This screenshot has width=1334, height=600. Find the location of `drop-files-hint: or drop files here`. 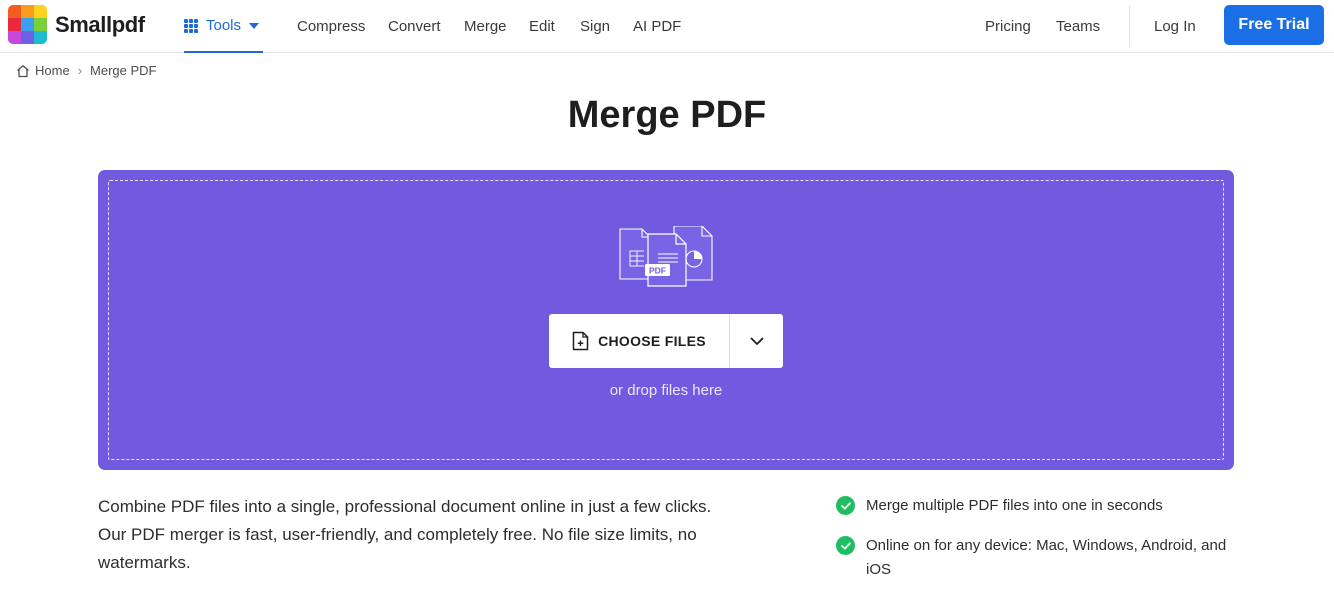

drop-files-hint: or drop files here is located at coordinates (666, 390).